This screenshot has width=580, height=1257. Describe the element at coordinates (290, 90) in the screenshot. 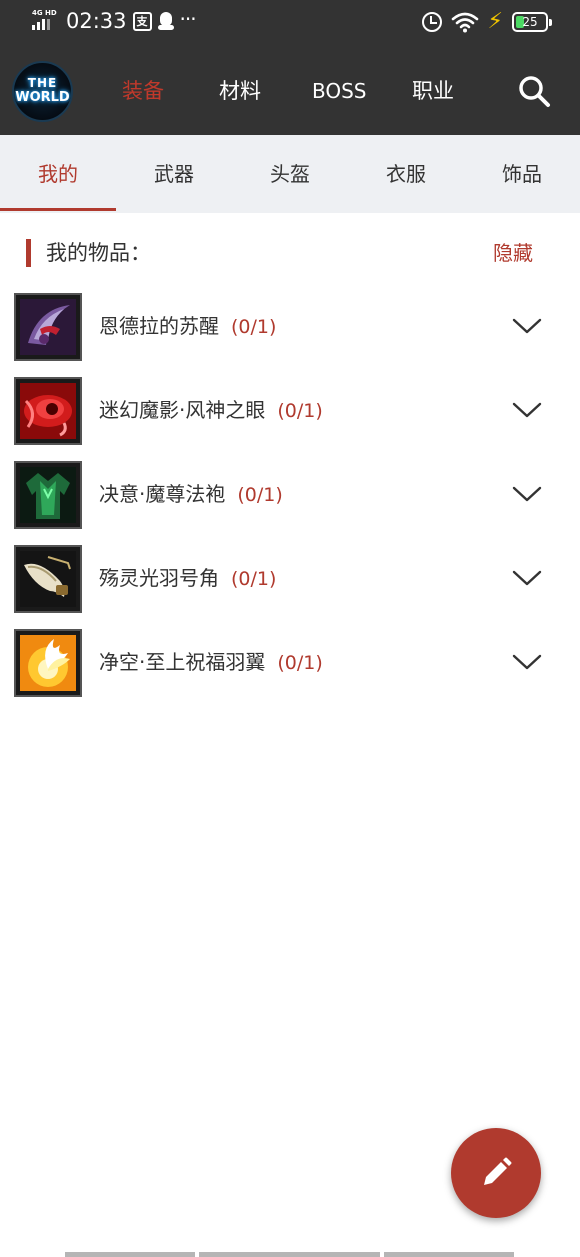

I see `app-header: THE WORLD 装备 材料 BOSS 职业` at that location.